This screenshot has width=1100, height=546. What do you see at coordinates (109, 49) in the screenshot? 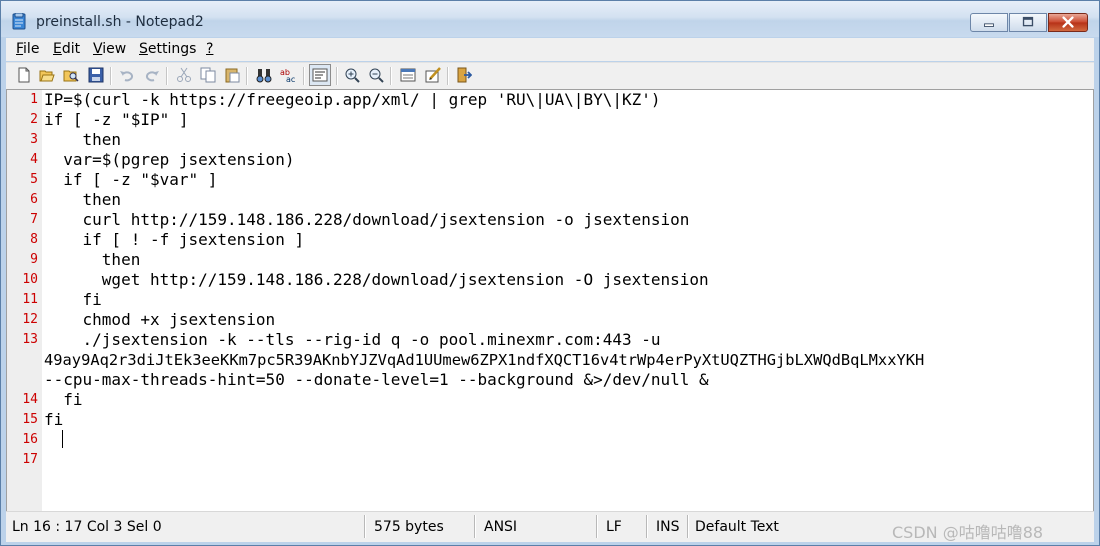
I see `menu-view: View` at bounding box center [109, 49].